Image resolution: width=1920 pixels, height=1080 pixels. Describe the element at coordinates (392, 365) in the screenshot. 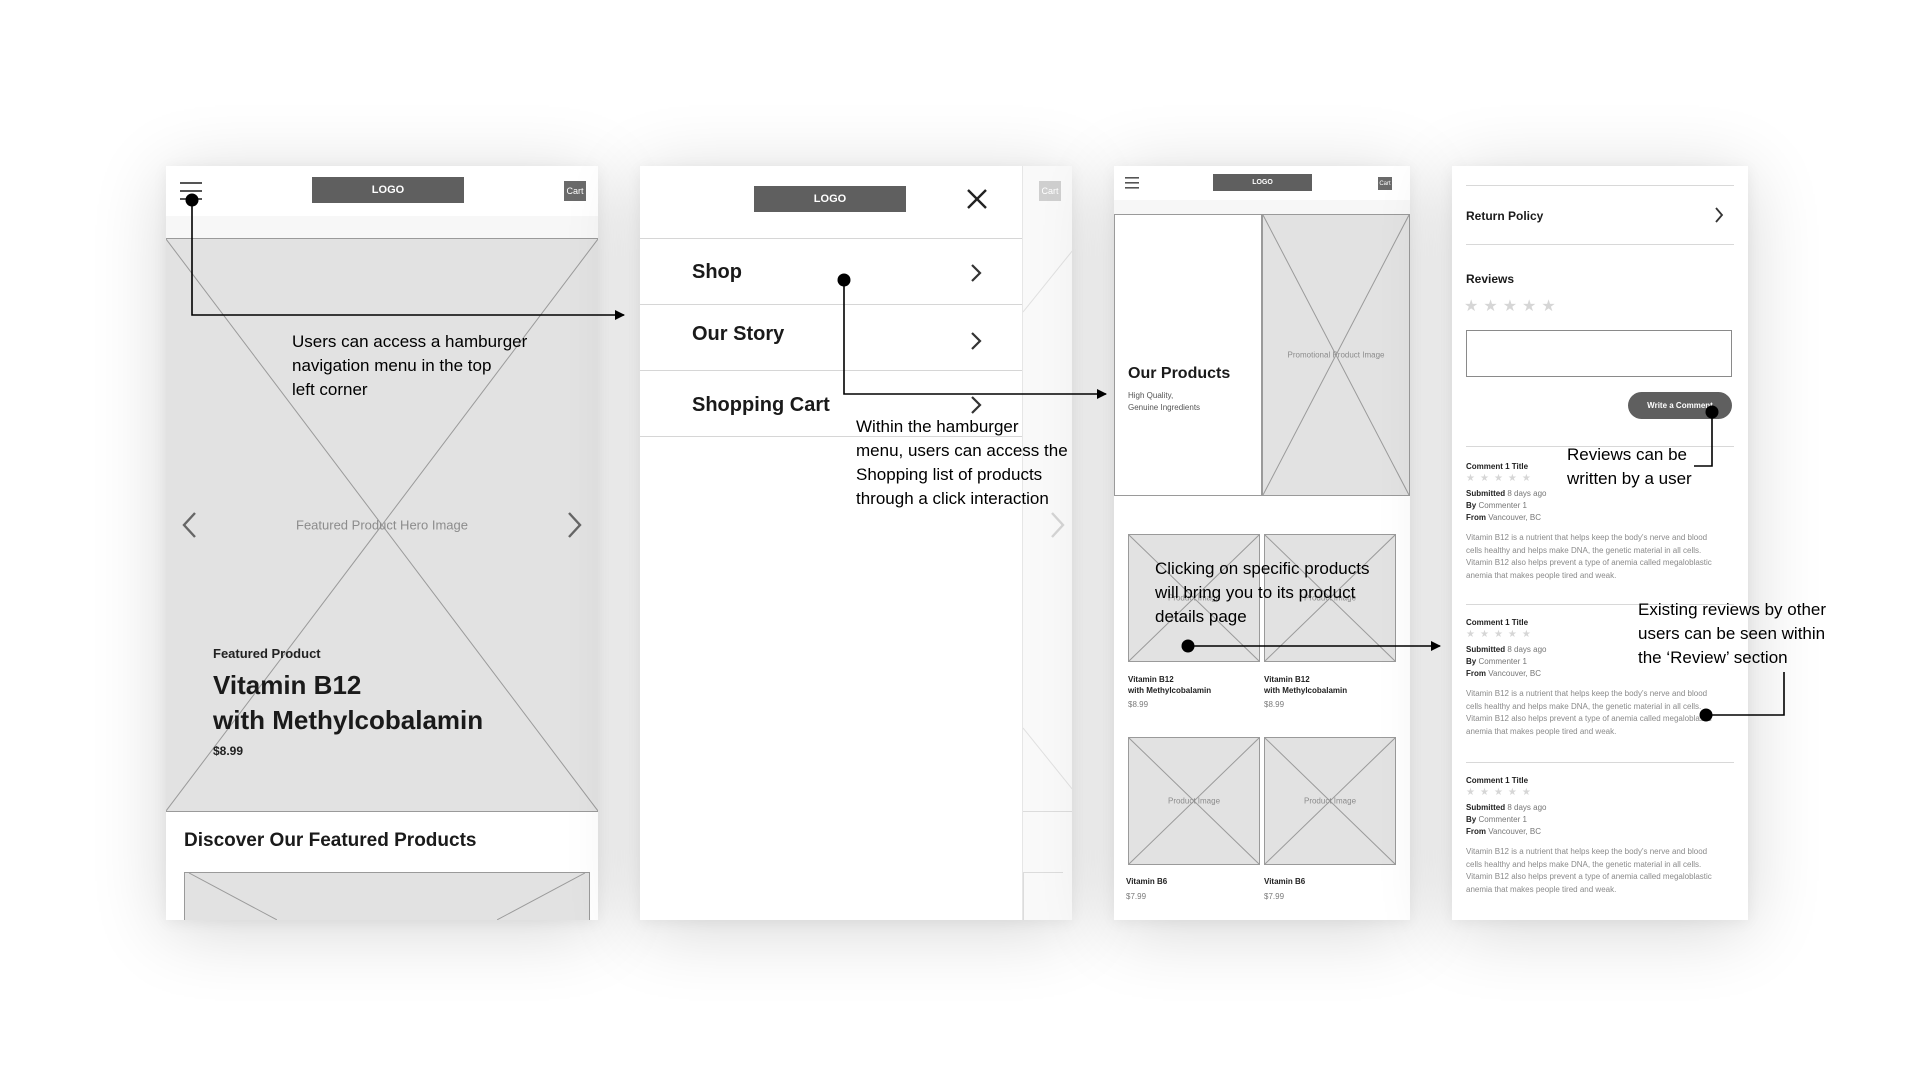

I see `annotation-line: navigation menu in the top` at that location.